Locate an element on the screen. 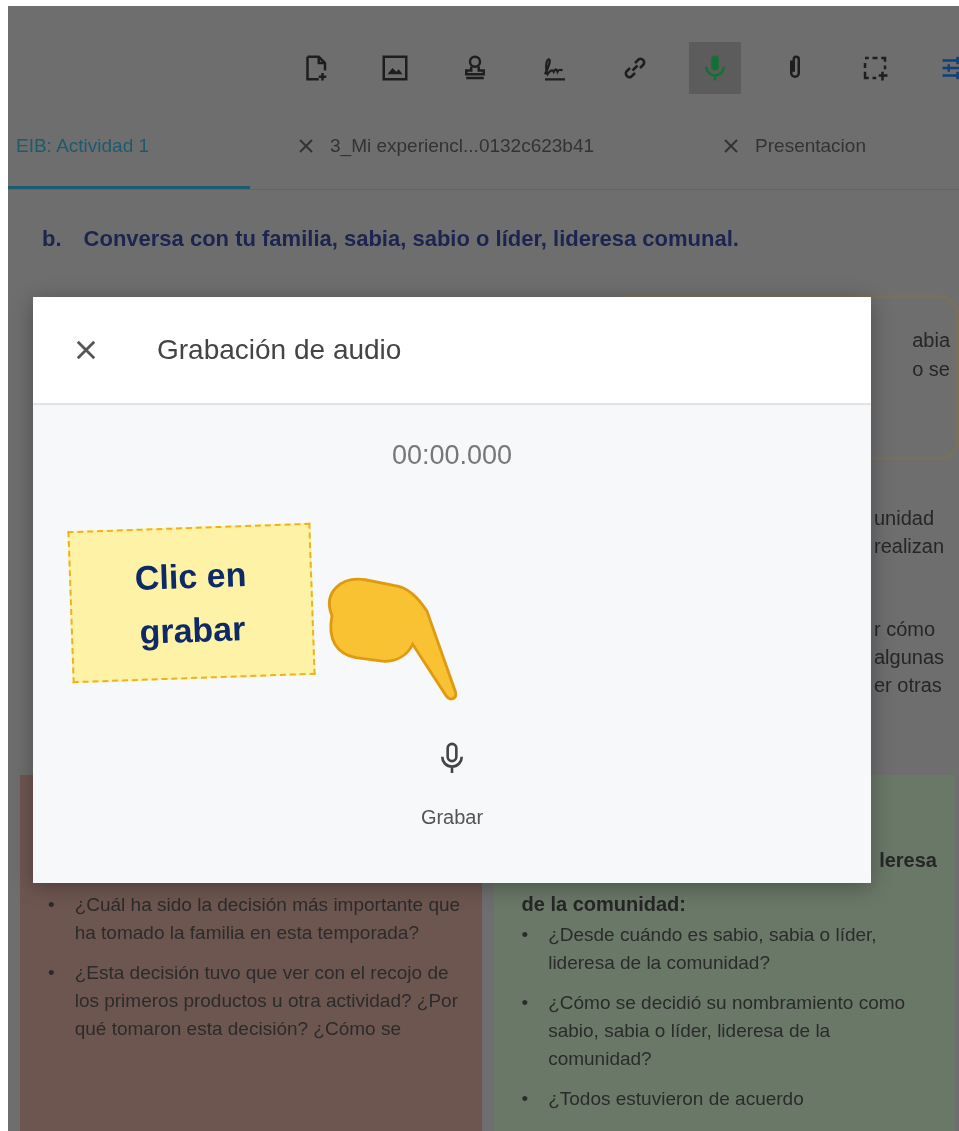 This screenshot has width=959, height=1131. panel-title: de la comunidad: is located at coordinates (603, 904).